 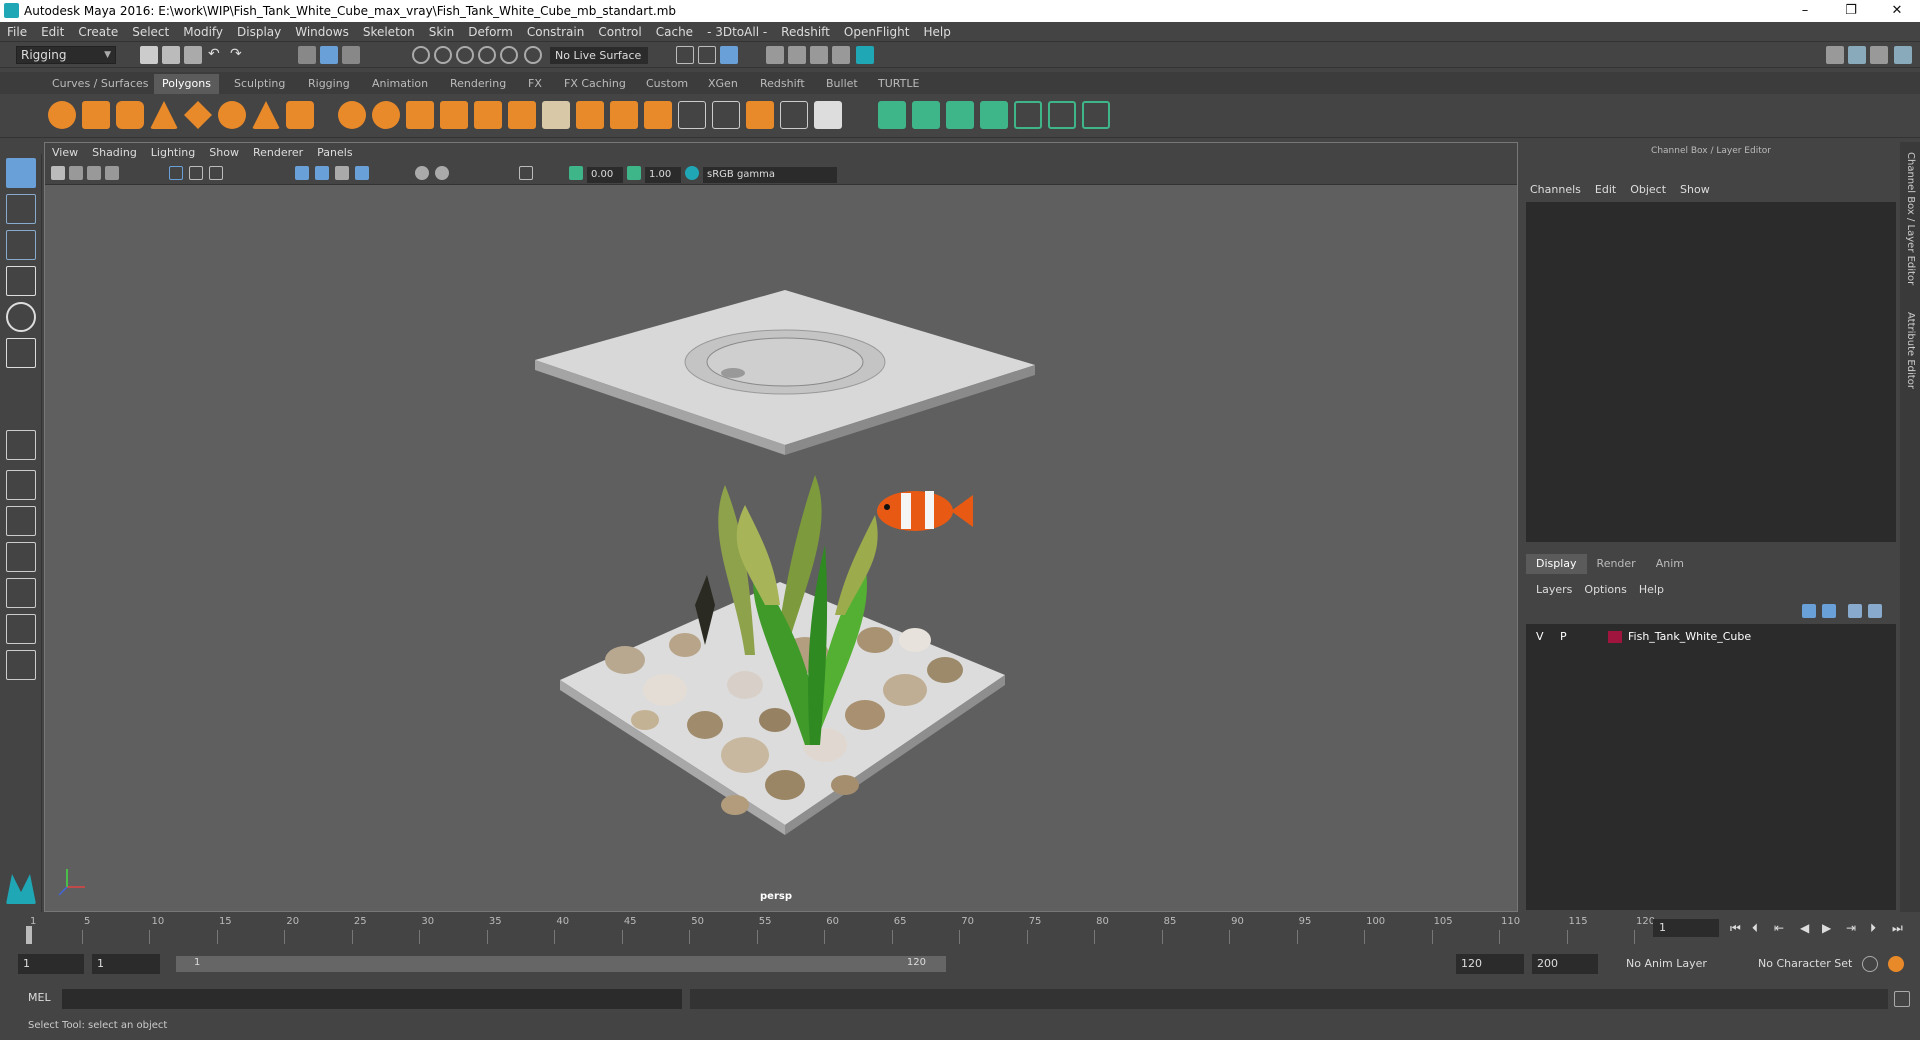 What do you see at coordinates (259, 32) in the screenshot?
I see `menu-display: Display` at bounding box center [259, 32].